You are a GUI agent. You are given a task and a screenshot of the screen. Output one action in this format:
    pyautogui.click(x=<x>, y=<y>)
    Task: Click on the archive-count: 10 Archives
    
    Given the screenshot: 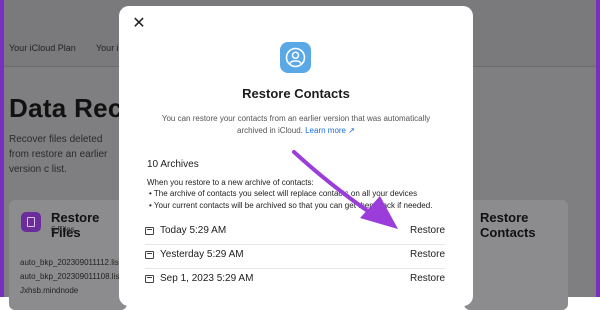 What is the action you would take?
    pyautogui.click(x=173, y=164)
    